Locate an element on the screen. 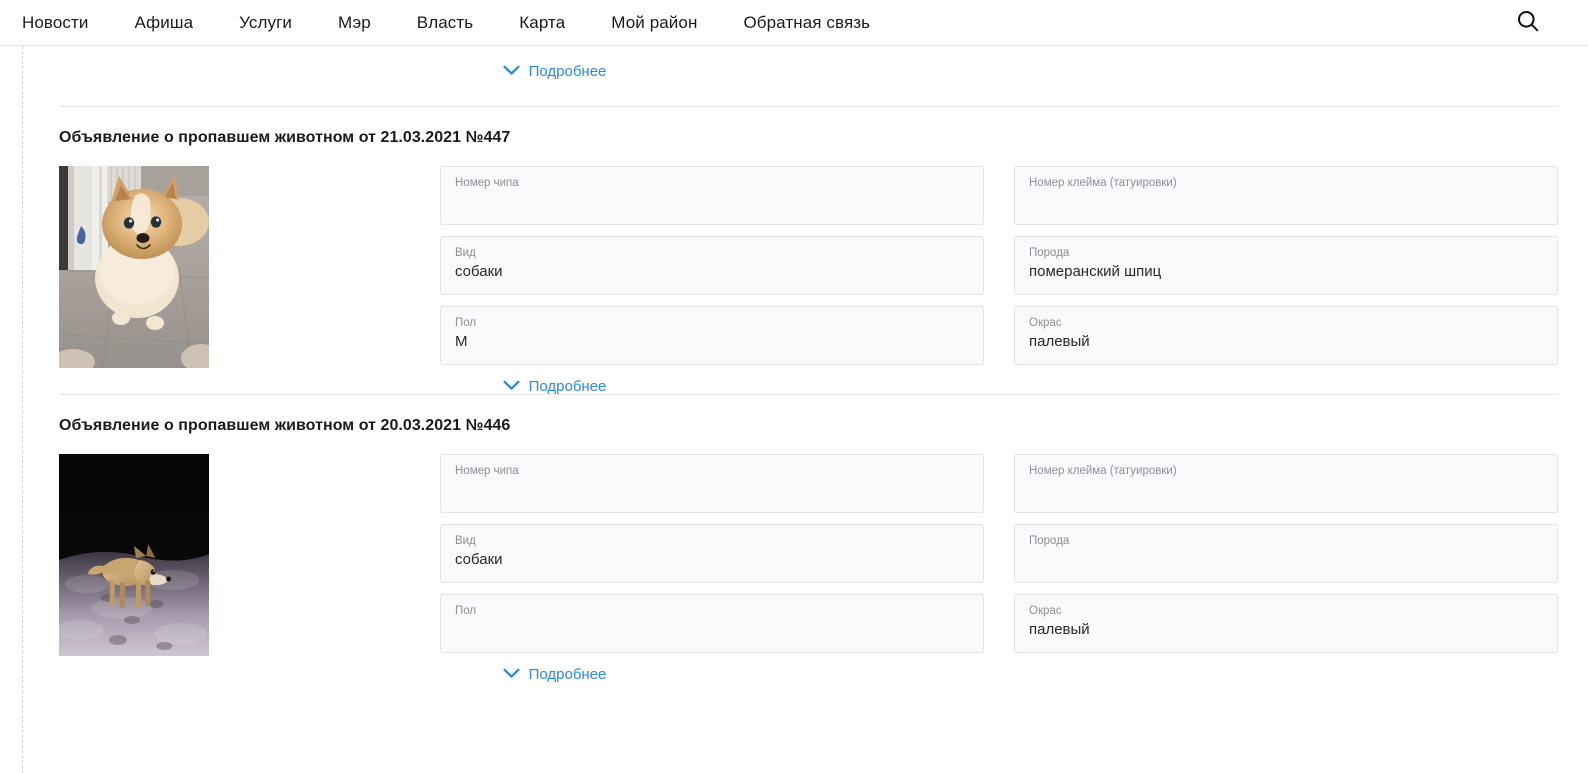 Image resolution: width=1588 pixels, height=773 pixels. left-dashed-rail is located at coordinates (22, 409).